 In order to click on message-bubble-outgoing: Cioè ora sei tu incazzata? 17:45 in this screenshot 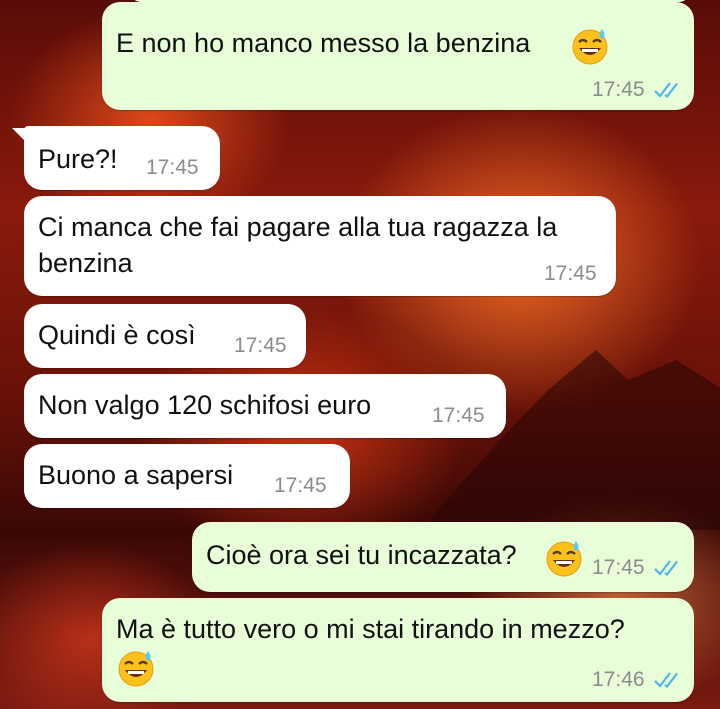, I will do `click(443, 557)`.